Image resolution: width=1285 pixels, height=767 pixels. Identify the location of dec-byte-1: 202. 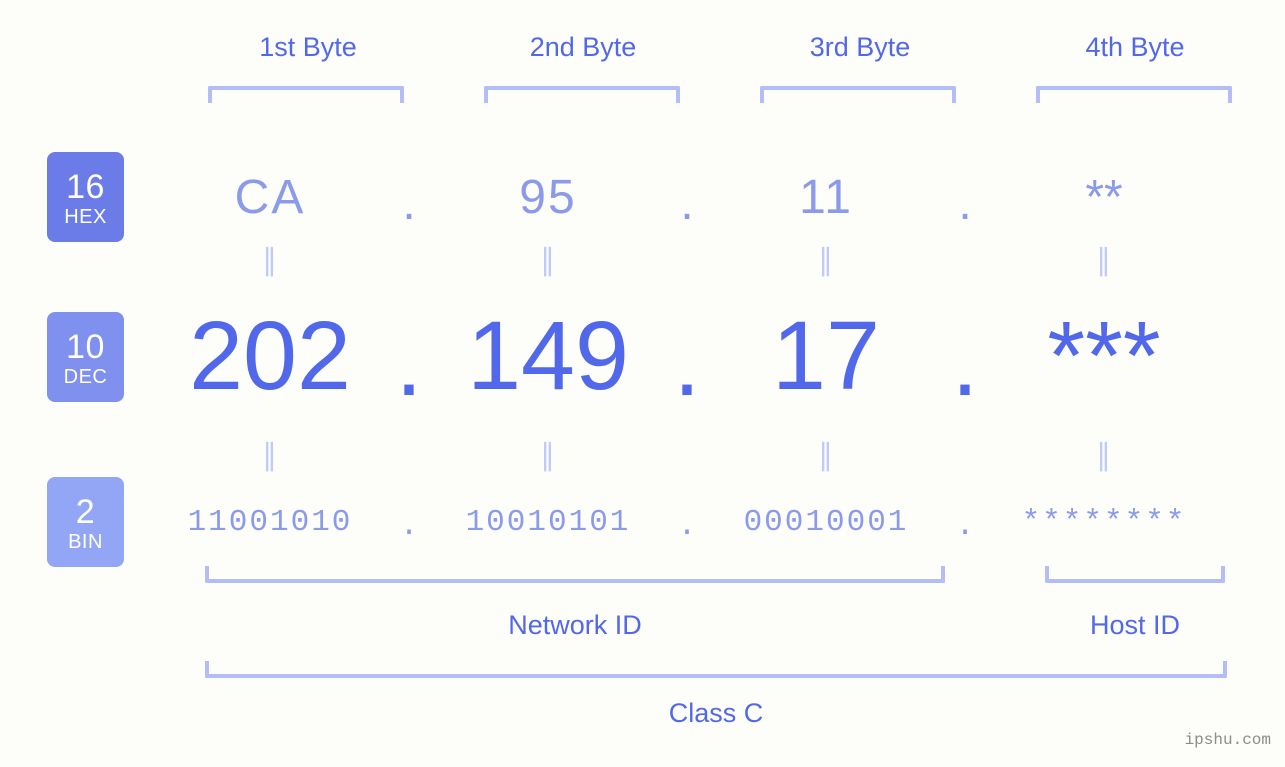
(270, 355).